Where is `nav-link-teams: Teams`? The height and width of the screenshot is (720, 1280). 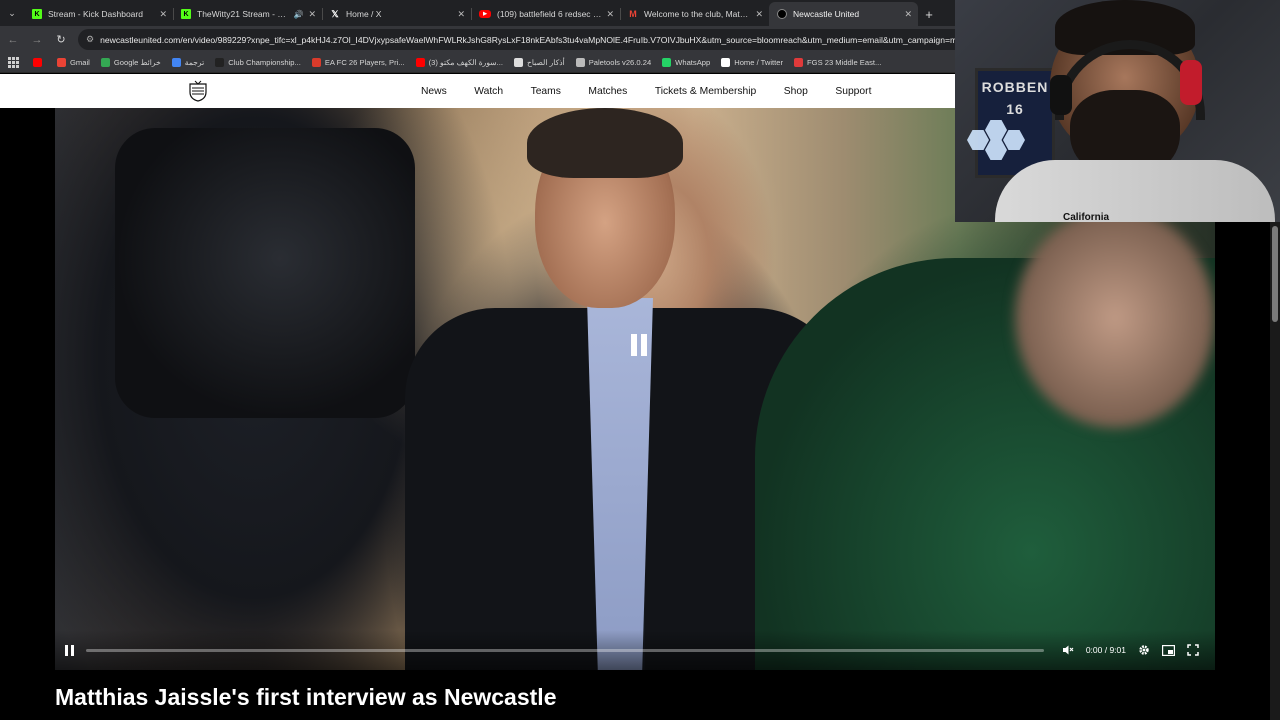
nav-link-teams: Teams is located at coordinates (546, 91).